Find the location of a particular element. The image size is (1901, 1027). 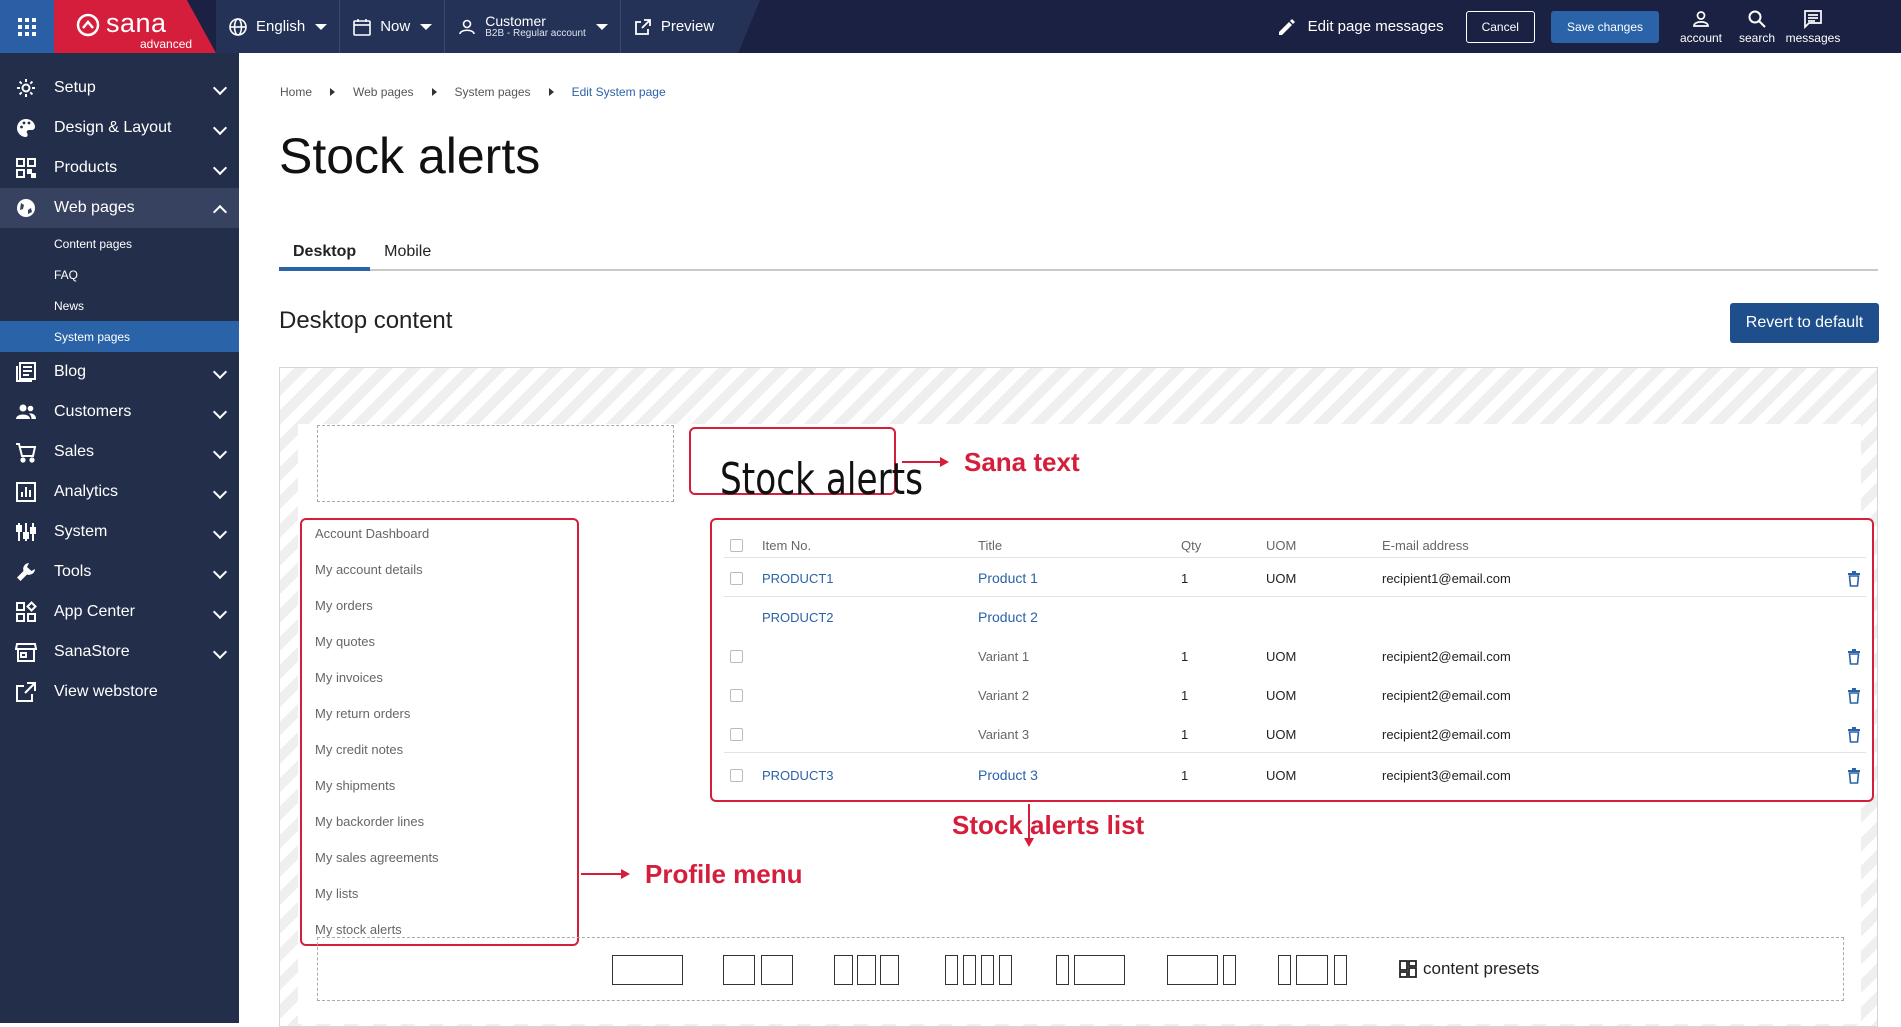

customer-selector: Customer B2B - Regular account is located at coordinates (532, 26).